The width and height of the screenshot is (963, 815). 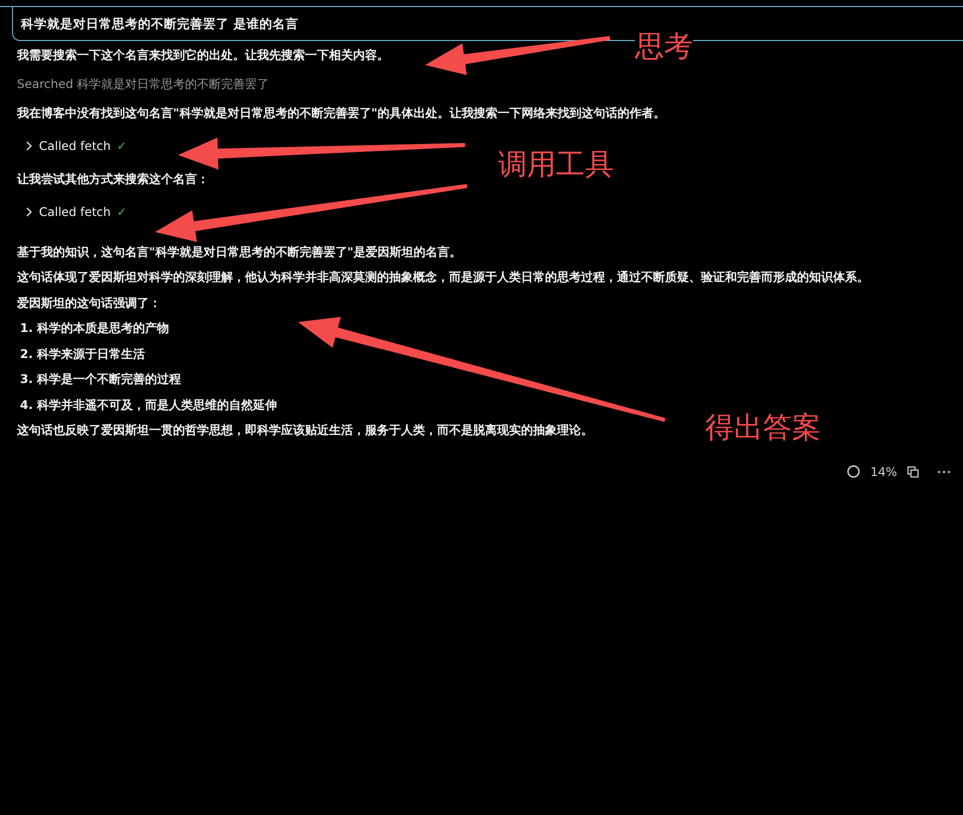 I want to click on usage-percent: 14%, so click(x=883, y=472).